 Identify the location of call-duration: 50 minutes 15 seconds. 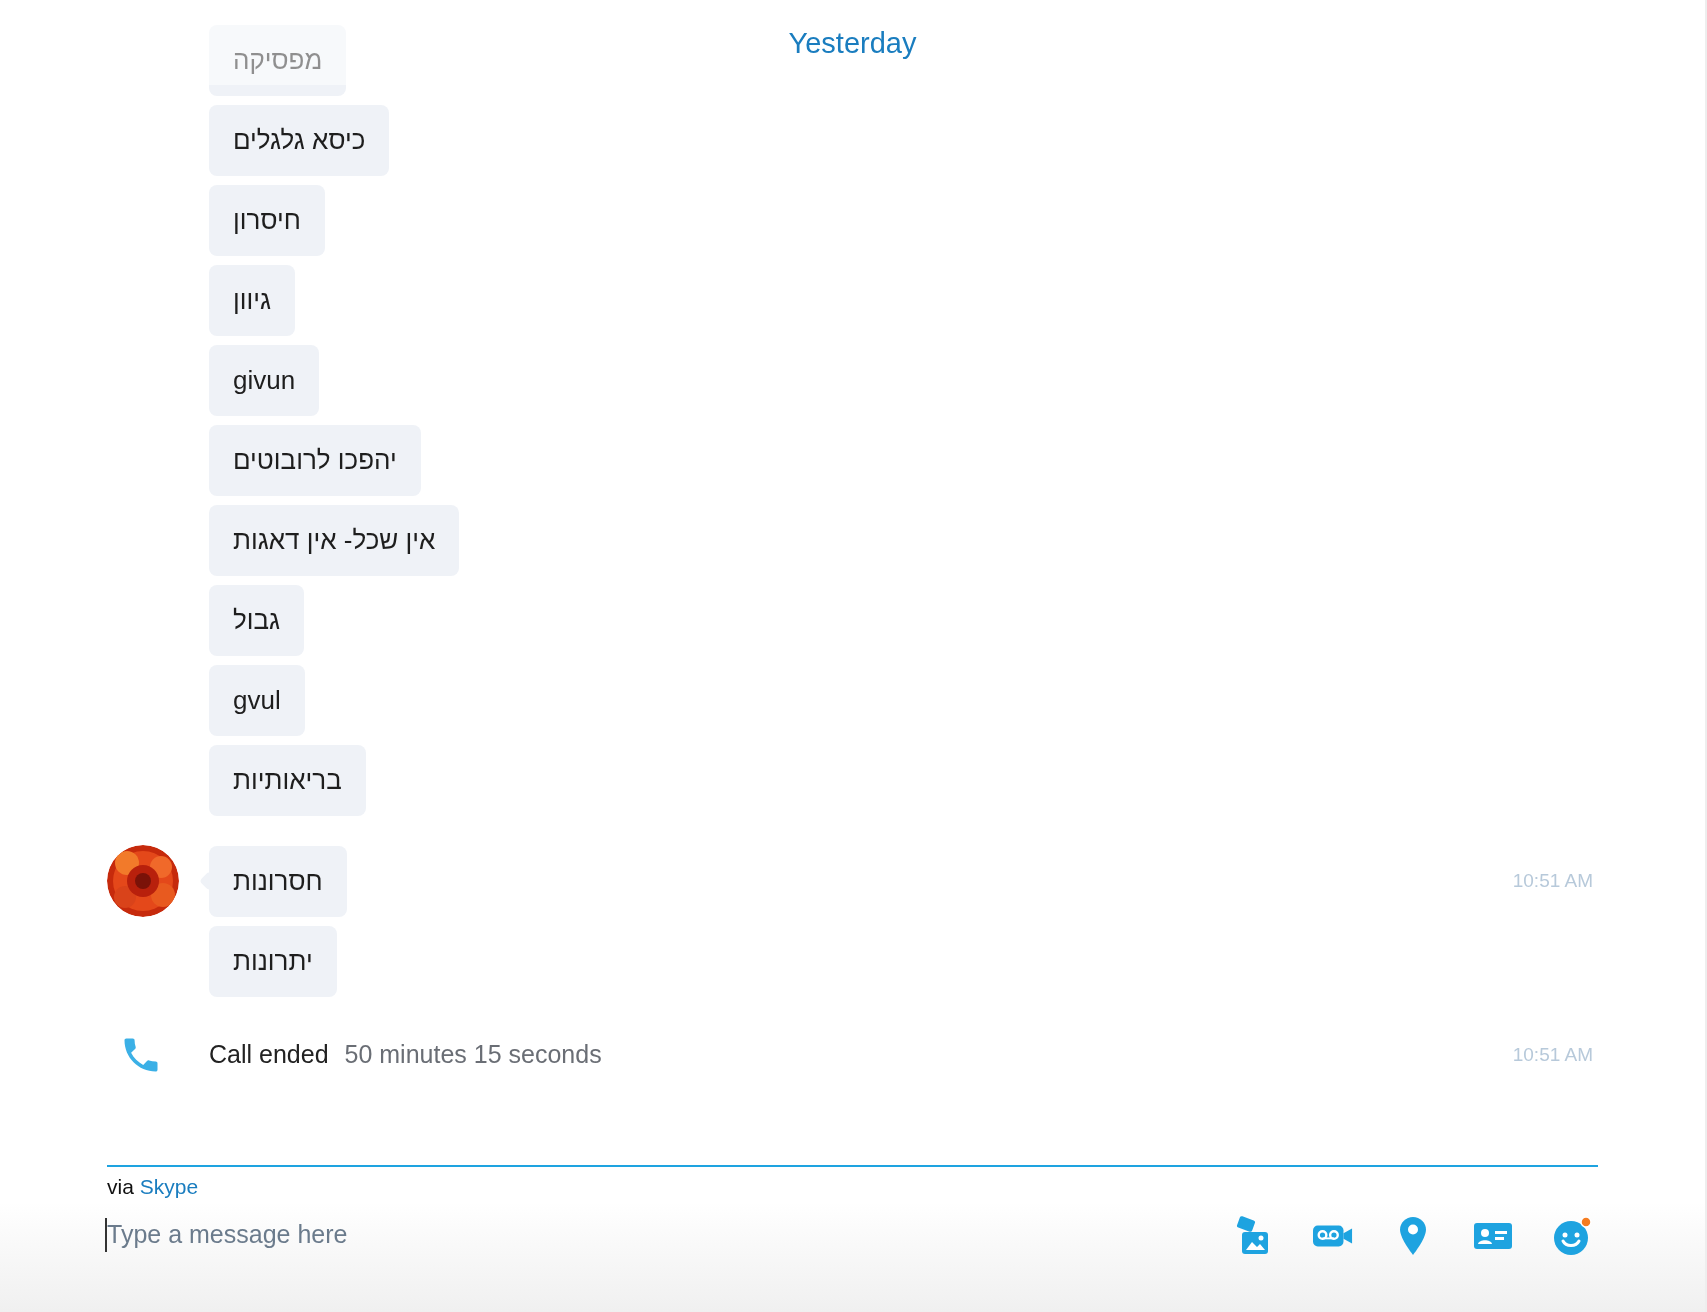
(473, 1055).